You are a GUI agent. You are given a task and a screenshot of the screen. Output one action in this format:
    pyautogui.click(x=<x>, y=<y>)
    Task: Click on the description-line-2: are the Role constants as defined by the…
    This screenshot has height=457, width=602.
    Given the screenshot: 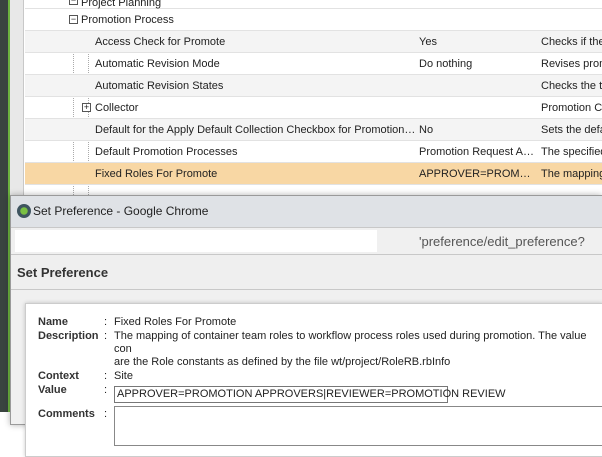 What is the action you would take?
    pyautogui.click(x=282, y=362)
    